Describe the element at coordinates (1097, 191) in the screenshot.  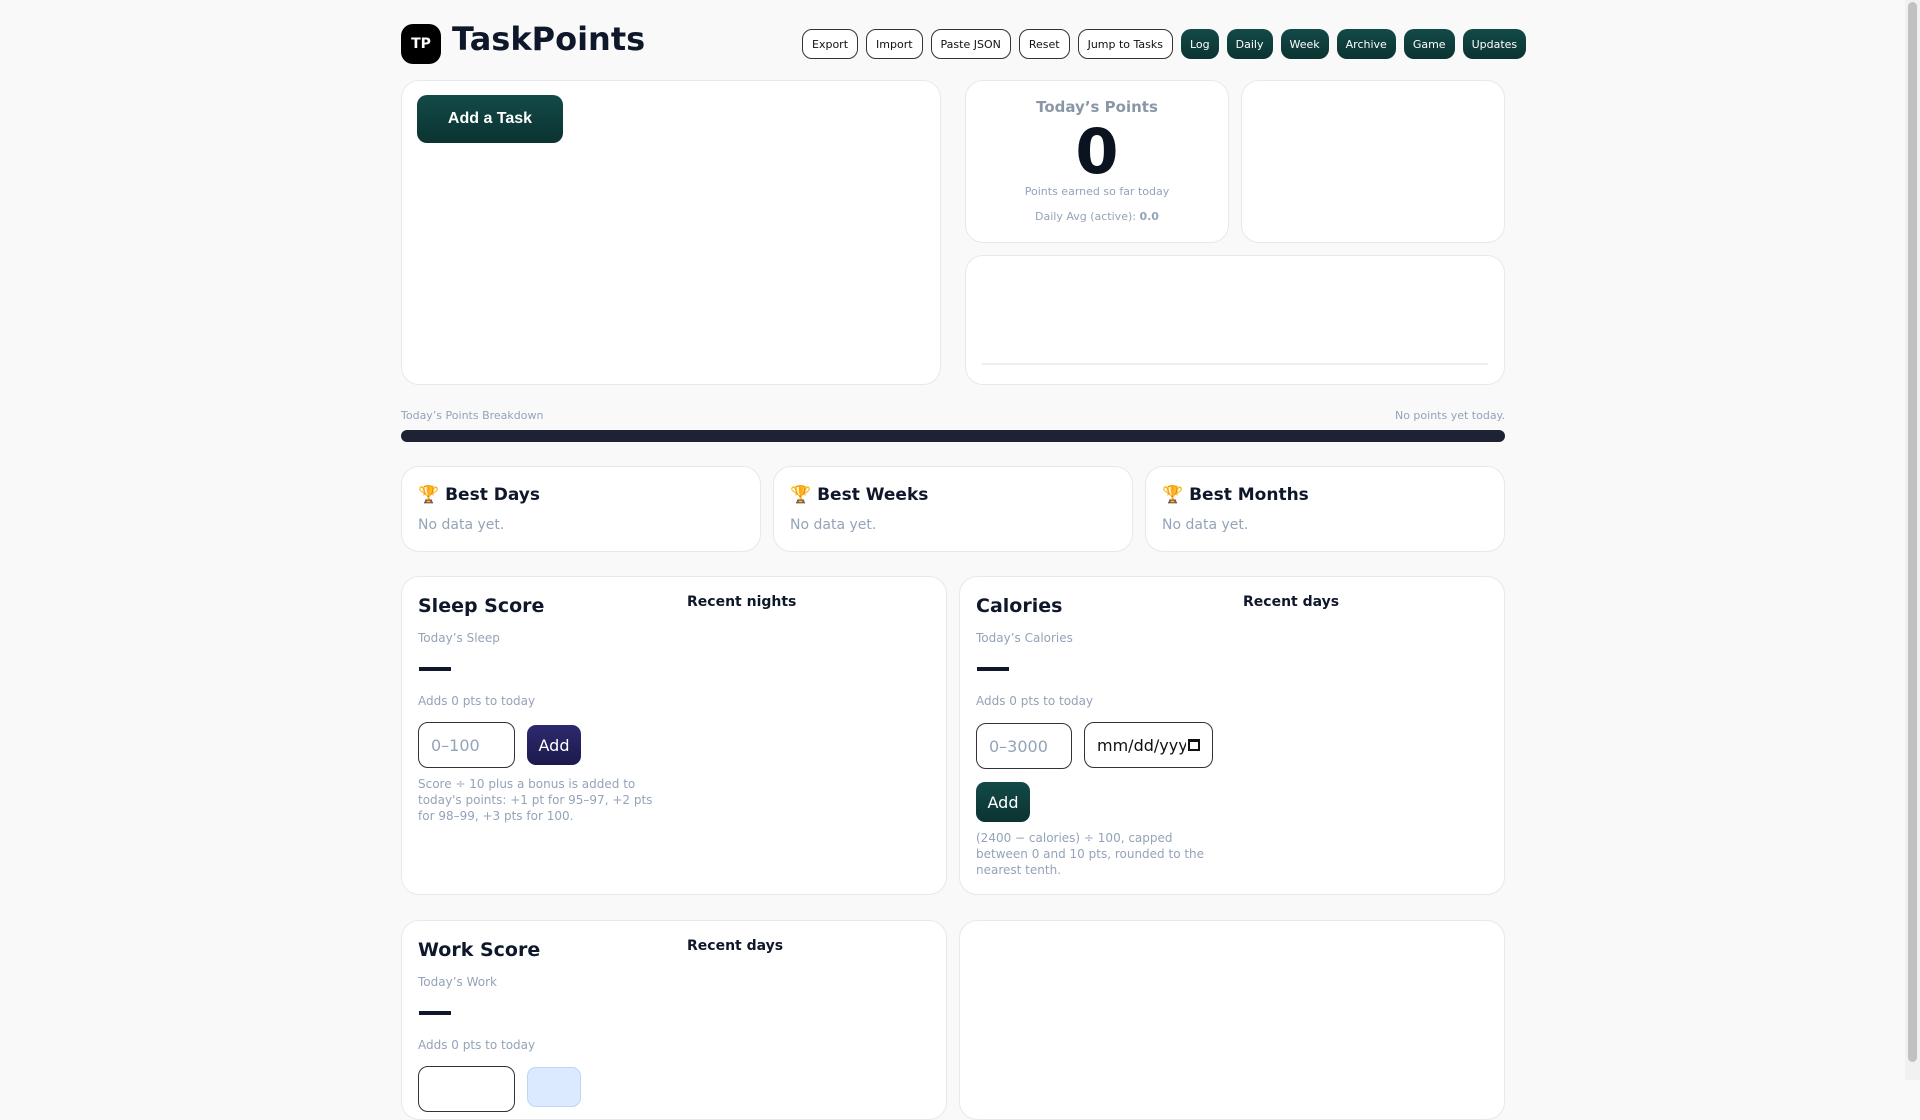
I see `points-caption: Points earned so far today` at that location.